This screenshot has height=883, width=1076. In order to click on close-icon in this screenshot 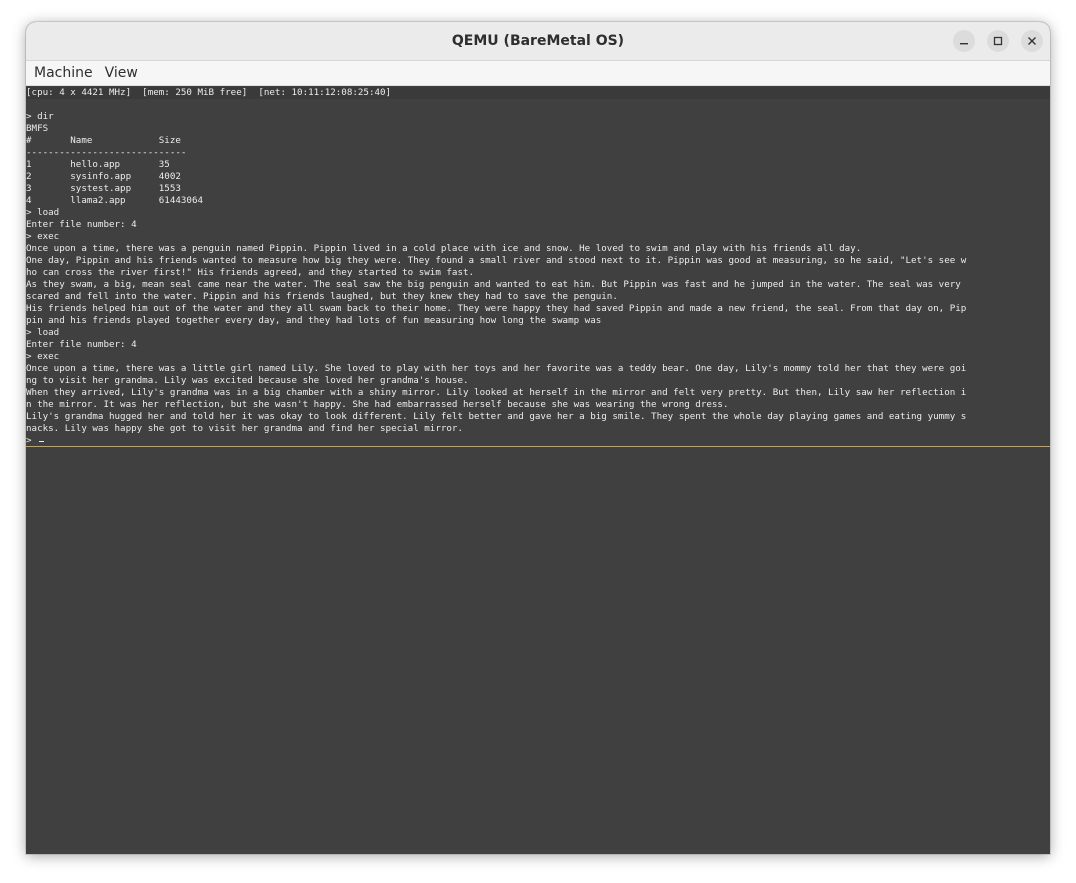, I will do `click(1032, 41)`.